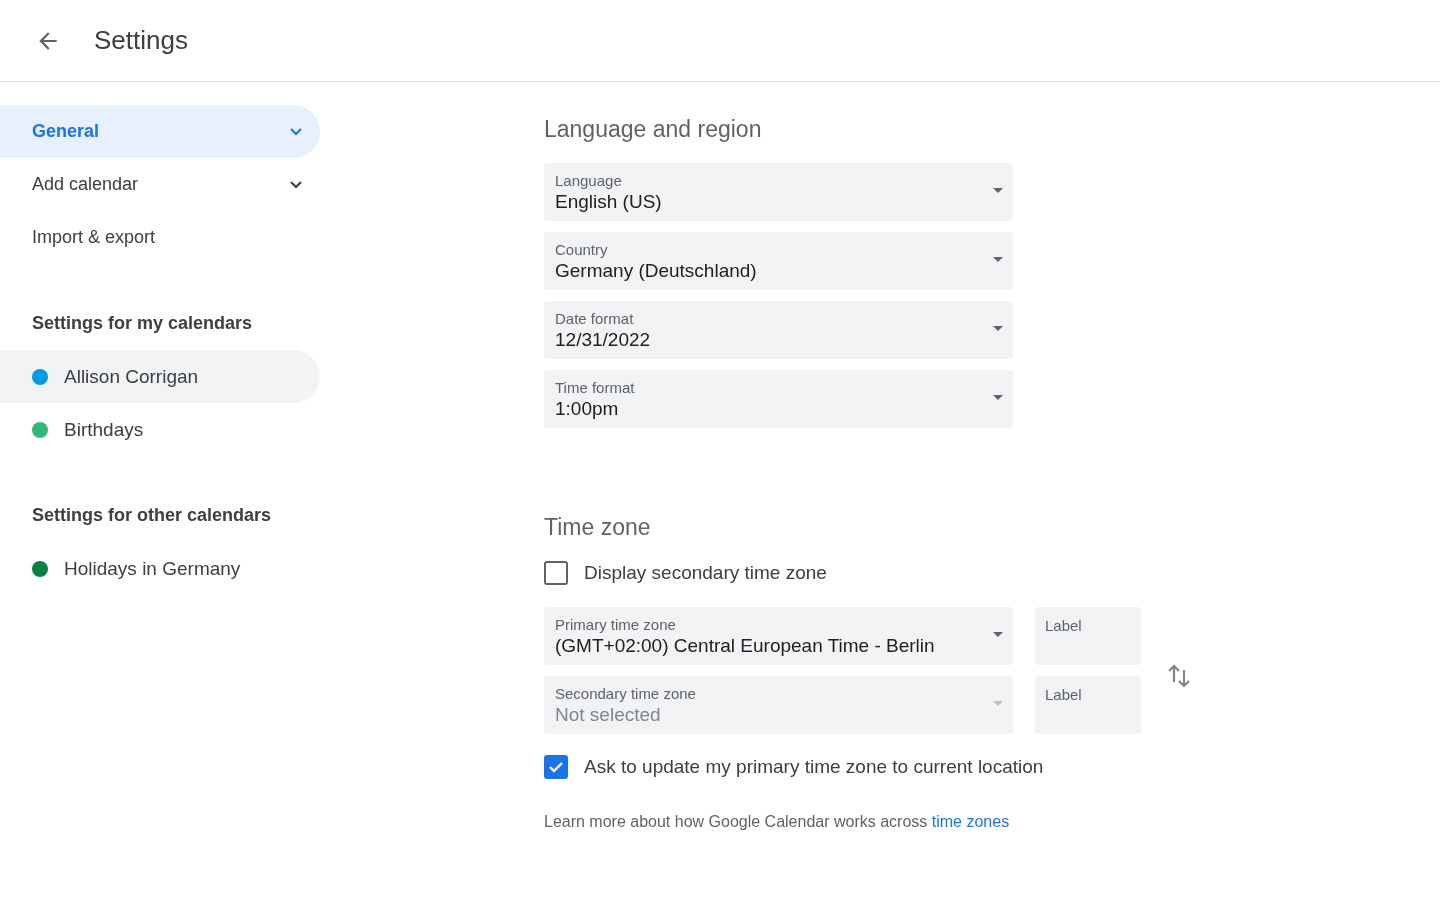 This screenshot has width=1440, height=900. I want to click on calendar-item: Holidays in Germany, so click(160, 568).